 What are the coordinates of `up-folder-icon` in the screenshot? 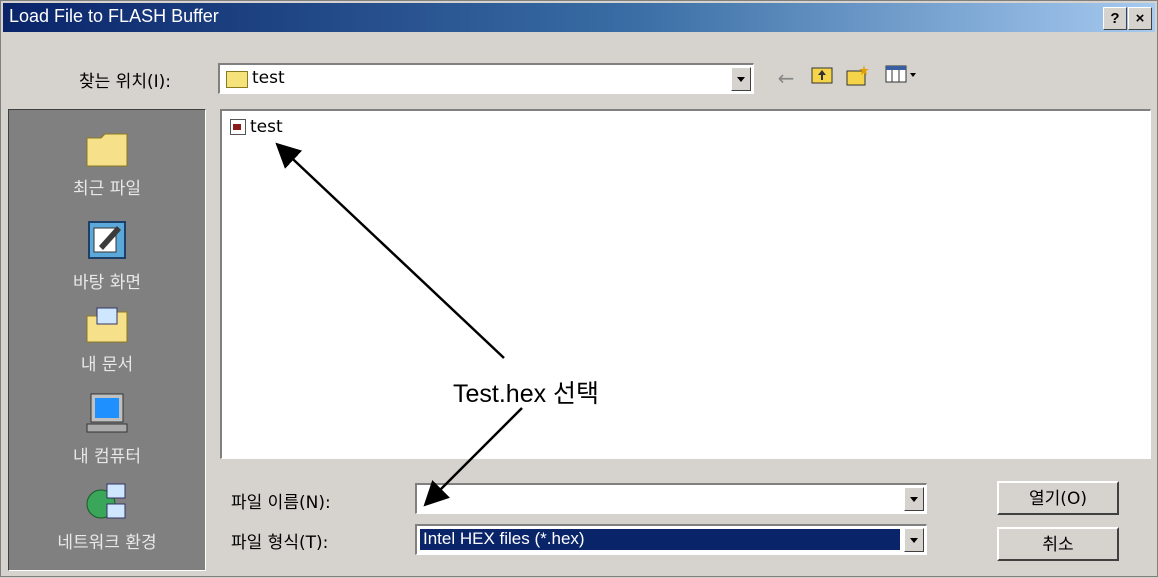 It's located at (822, 78).